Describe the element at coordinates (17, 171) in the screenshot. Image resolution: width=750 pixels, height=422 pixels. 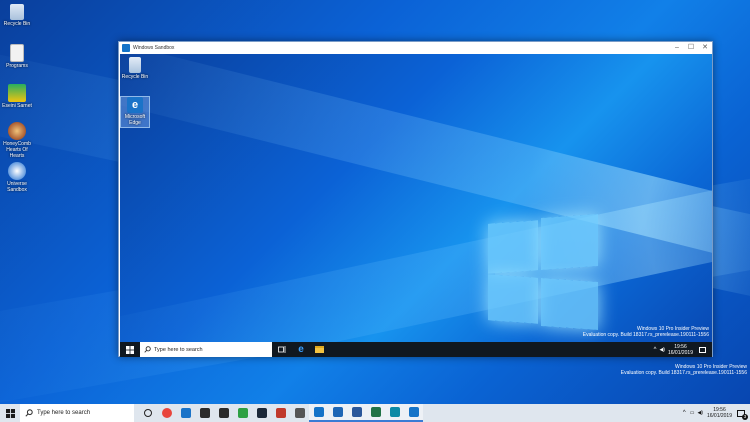
I see `universe-sandbox-icon` at that location.